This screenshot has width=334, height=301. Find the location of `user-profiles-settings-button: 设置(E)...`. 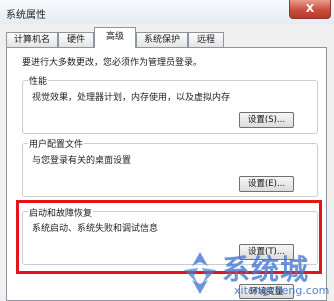

user-profiles-settings-button: 设置(E)... is located at coordinates (266, 184).